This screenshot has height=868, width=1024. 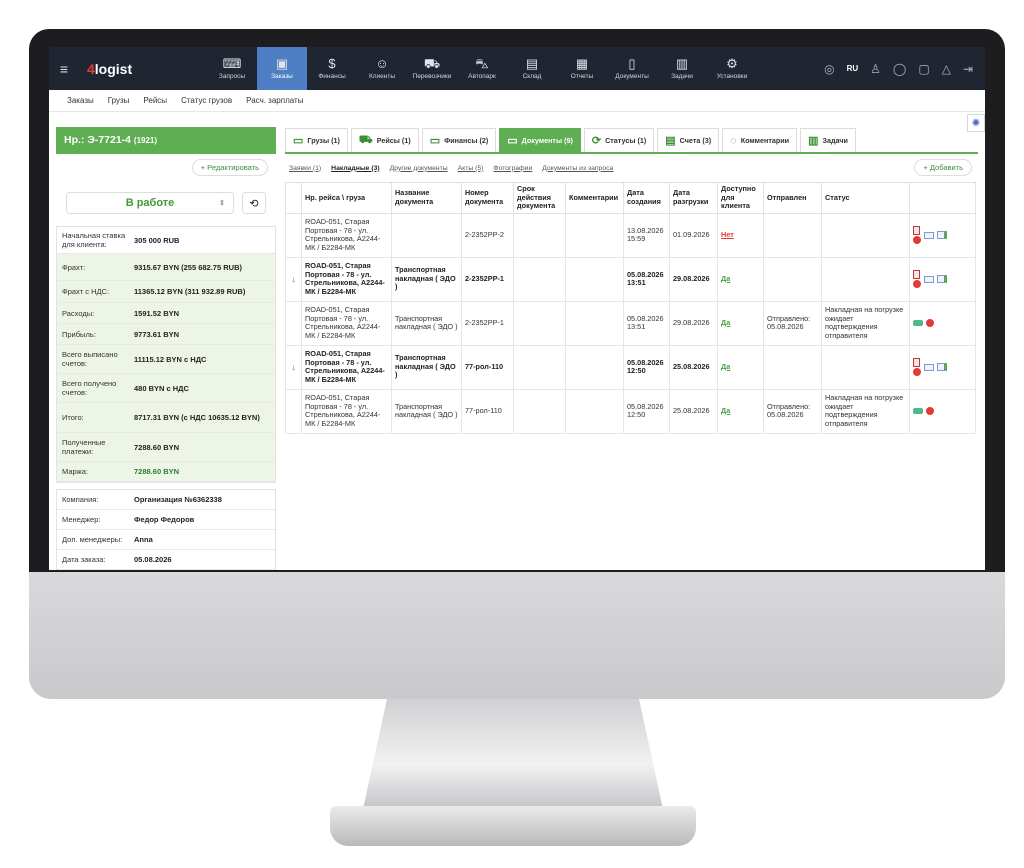 I want to click on add-document-button: + Добавить, so click(x=943, y=167).